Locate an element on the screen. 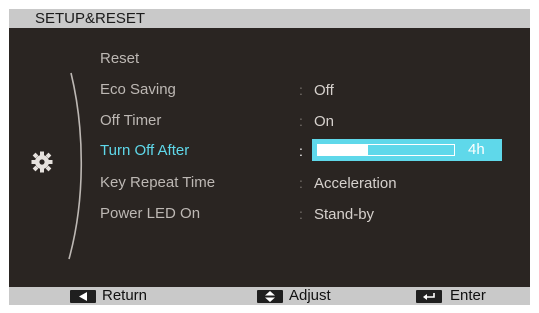 Image resolution: width=539 pixels, height=313 pixels. eco-saving-value: Off is located at coordinates (324, 90).